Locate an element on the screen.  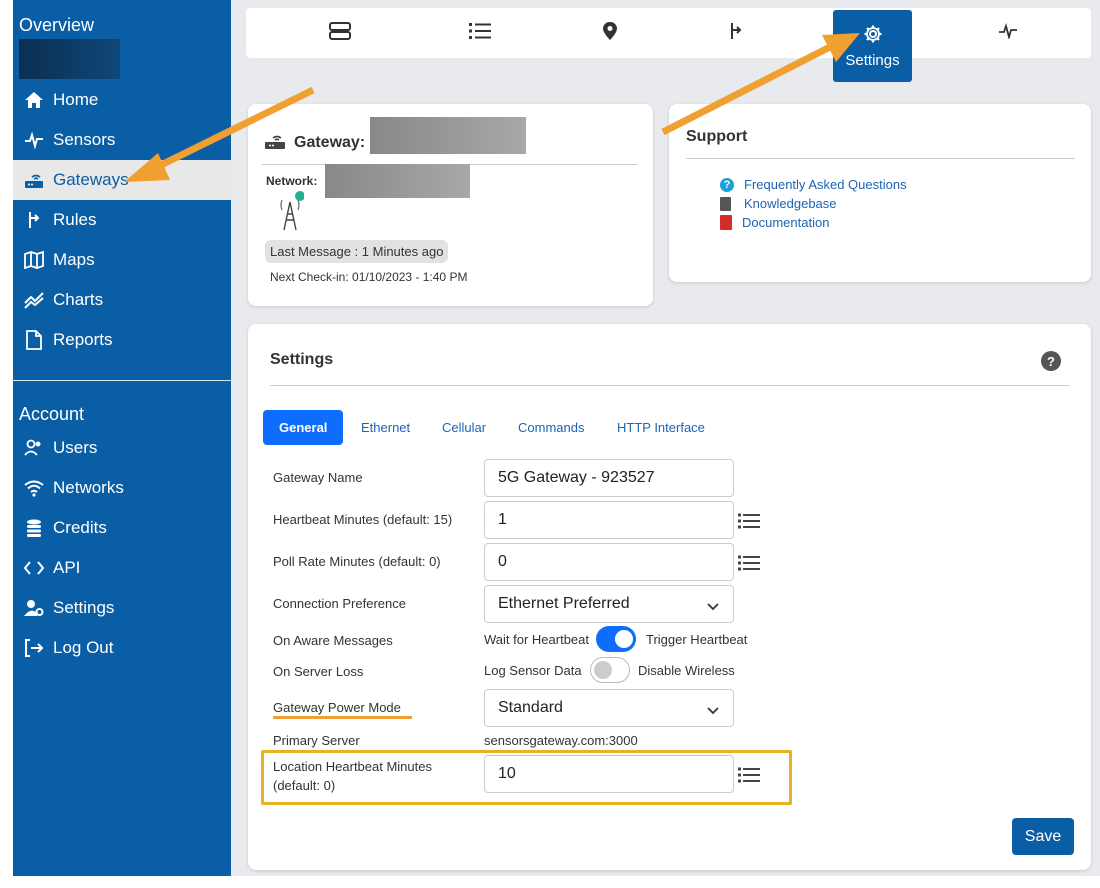
faq-link: ? Frequently Asked Questions is located at coordinates (813, 184).